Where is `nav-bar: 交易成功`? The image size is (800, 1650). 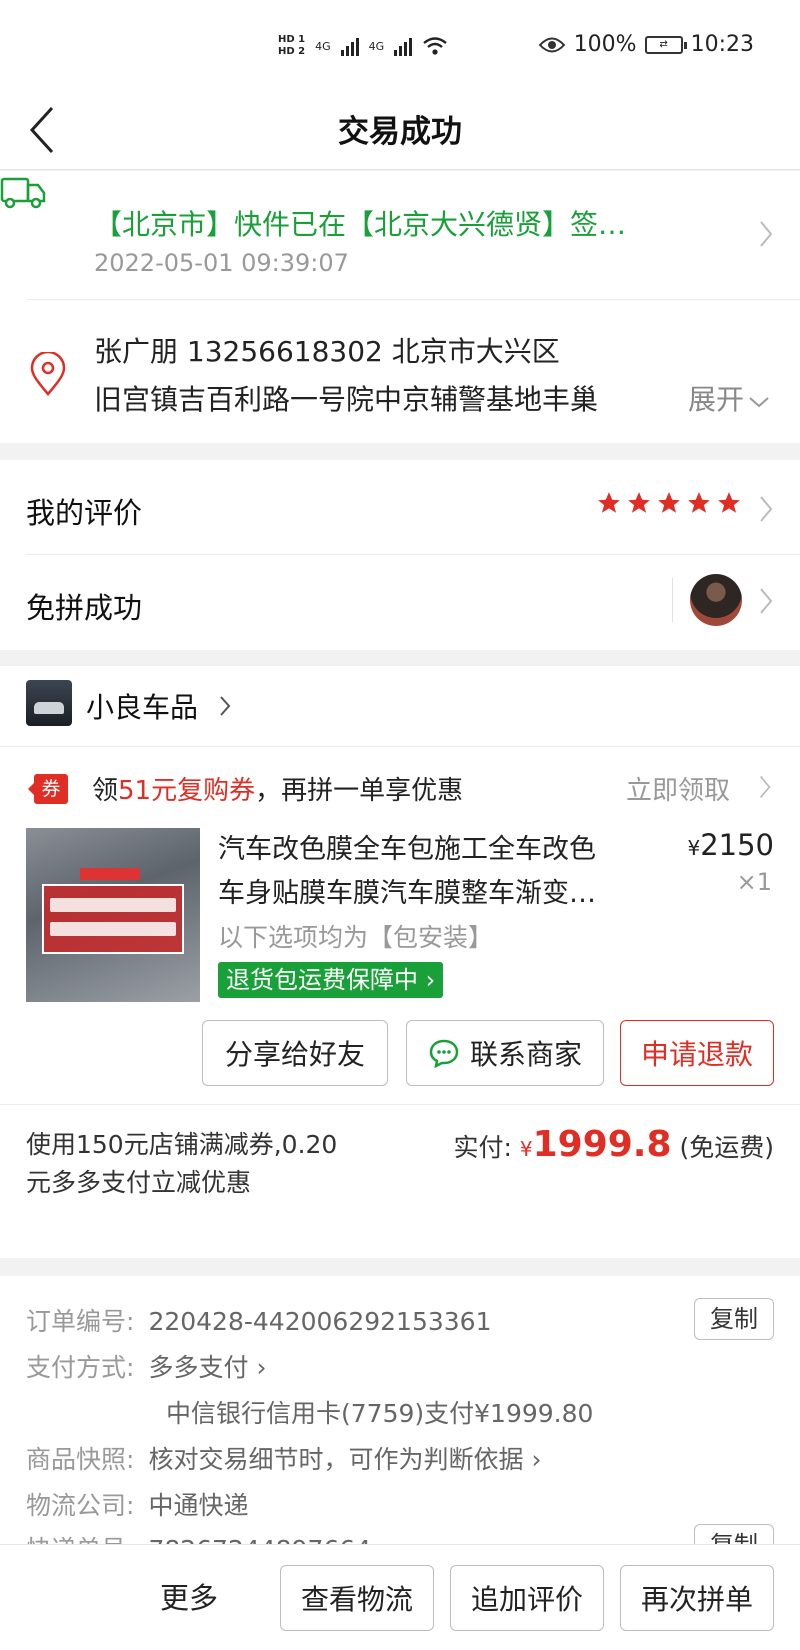
nav-bar: 交易成功 is located at coordinates (400, 131).